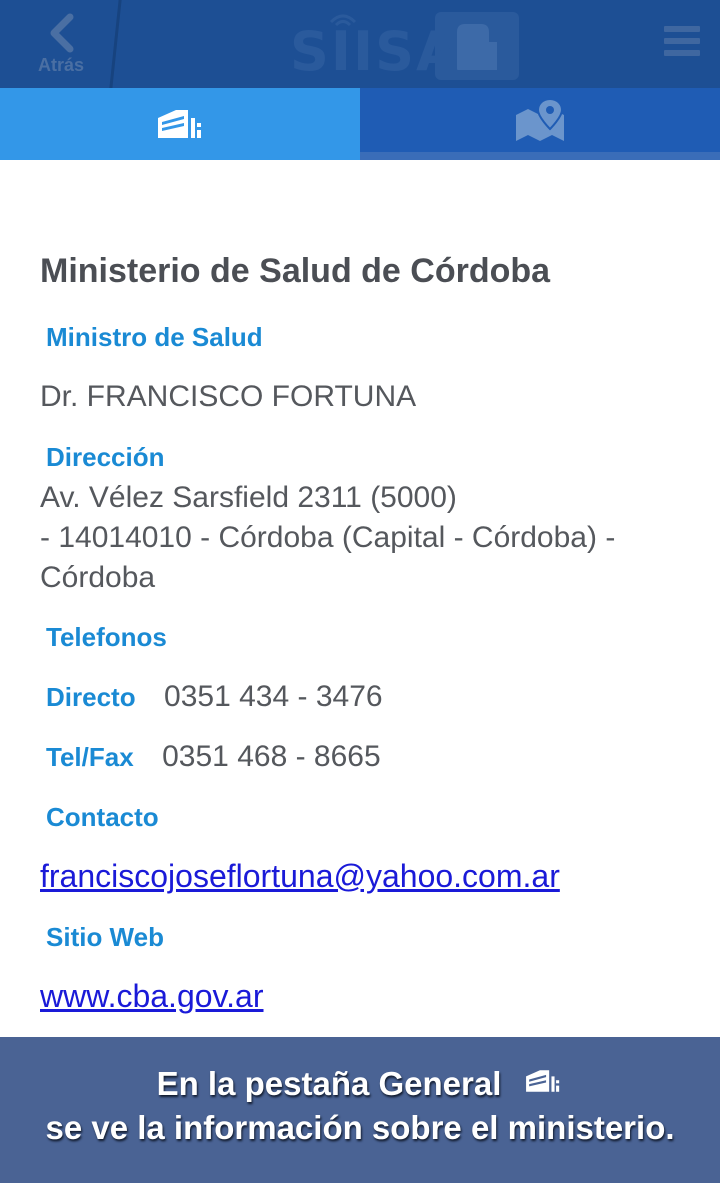  What do you see at coordinates (295, 271) in the screenshot?
I see `page-title: Ministerio de Salud de Córdoba` at bounding box center [295, 271].